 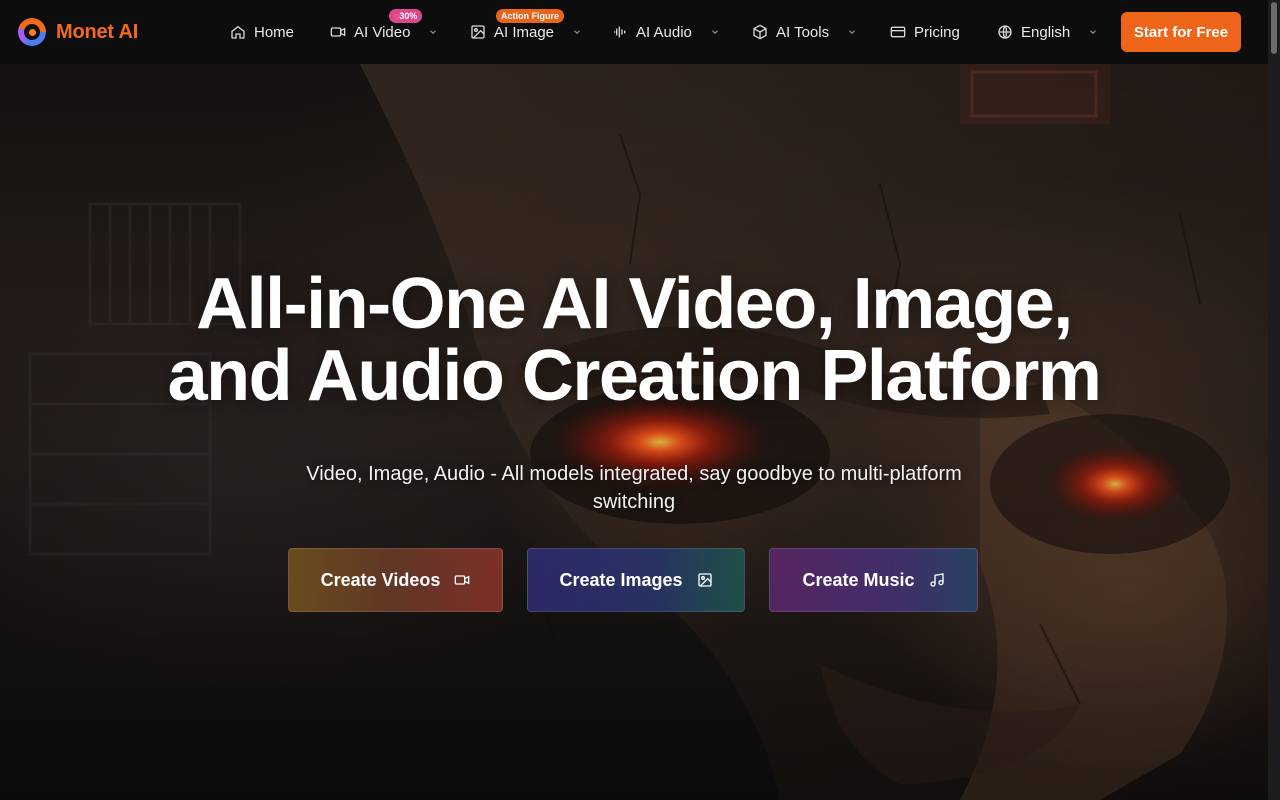 I want to click on cube-icon, so click(x=760, y=32).